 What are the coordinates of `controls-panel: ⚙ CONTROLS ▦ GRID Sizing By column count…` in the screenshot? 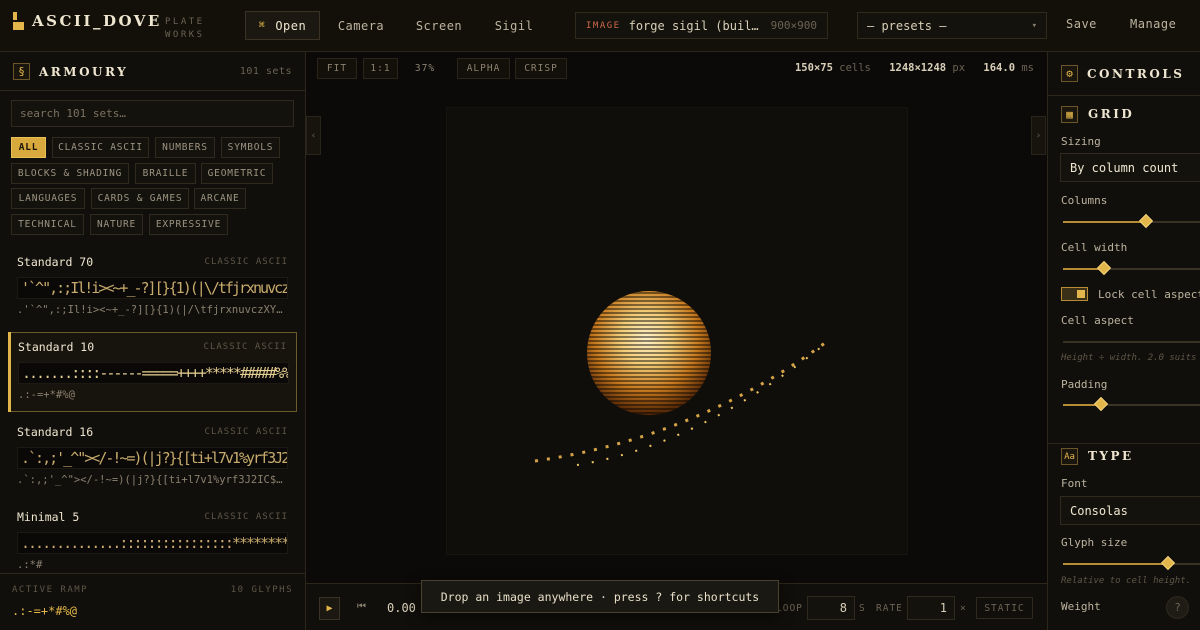 It's located at (1123, 341).